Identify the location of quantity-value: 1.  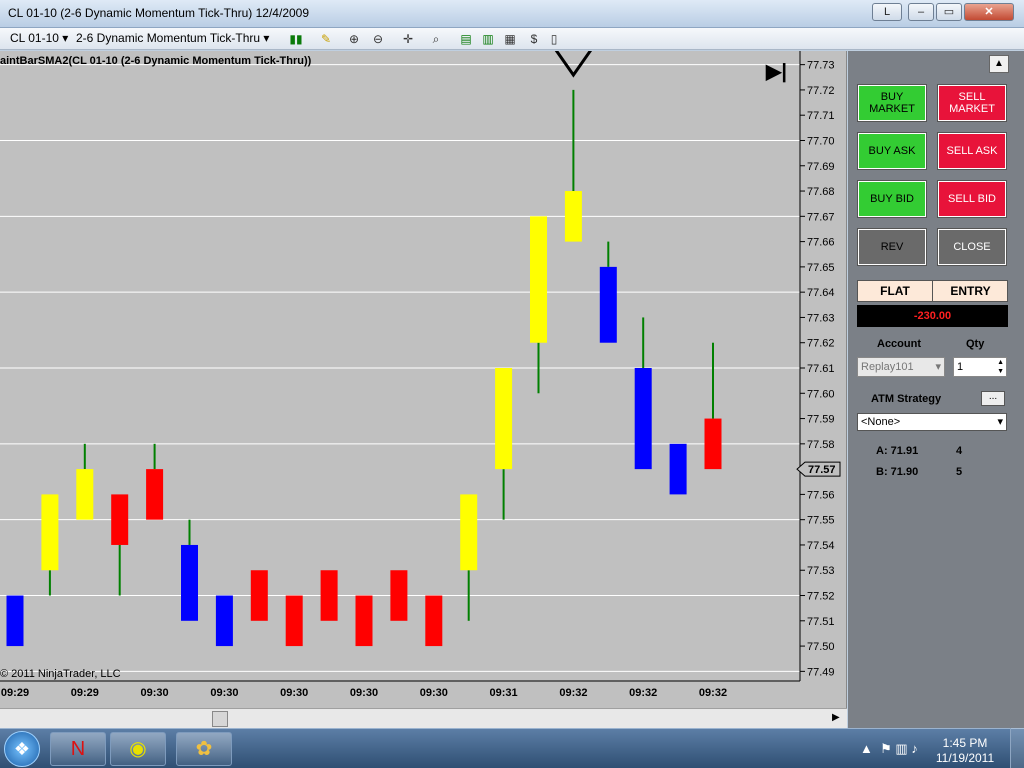
(960, 367).